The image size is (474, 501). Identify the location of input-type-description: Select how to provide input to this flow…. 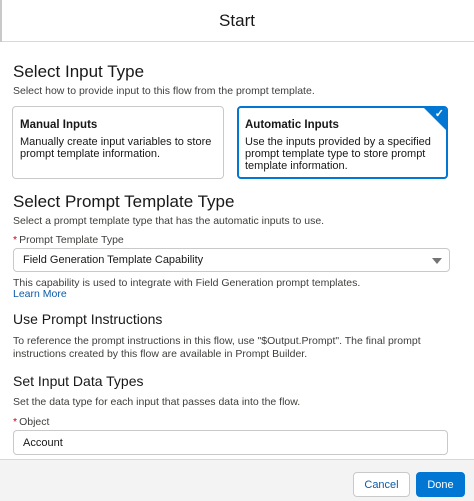
(164, 91).